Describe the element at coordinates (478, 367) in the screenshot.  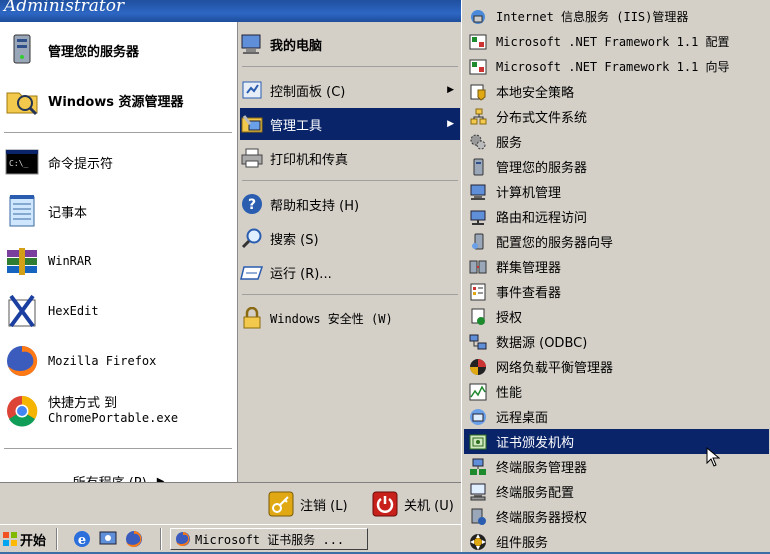
I see `nlb-icon` at that location.